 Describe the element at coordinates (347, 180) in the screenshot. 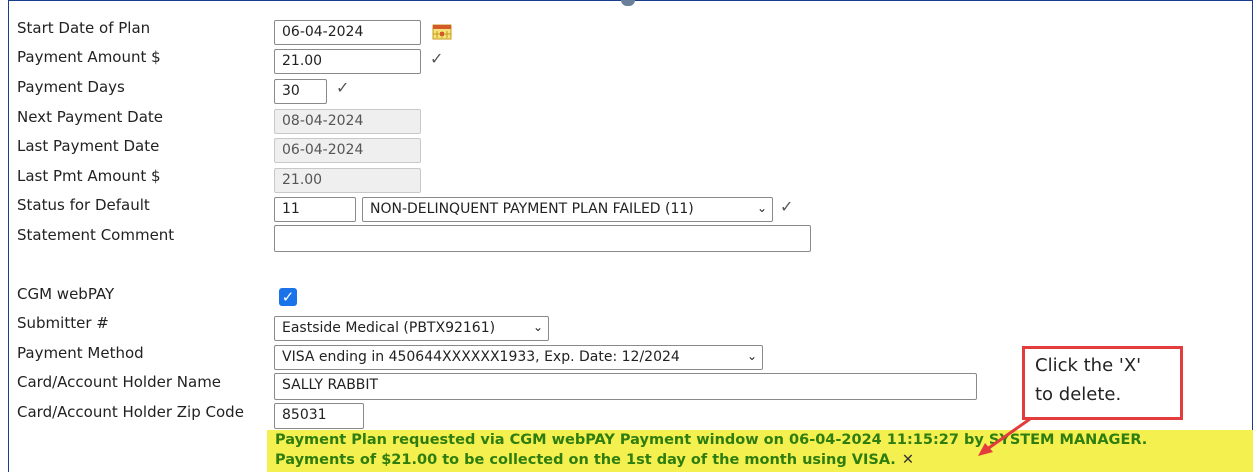

I see `last-pmt-amount-field: 21.00` at that location.